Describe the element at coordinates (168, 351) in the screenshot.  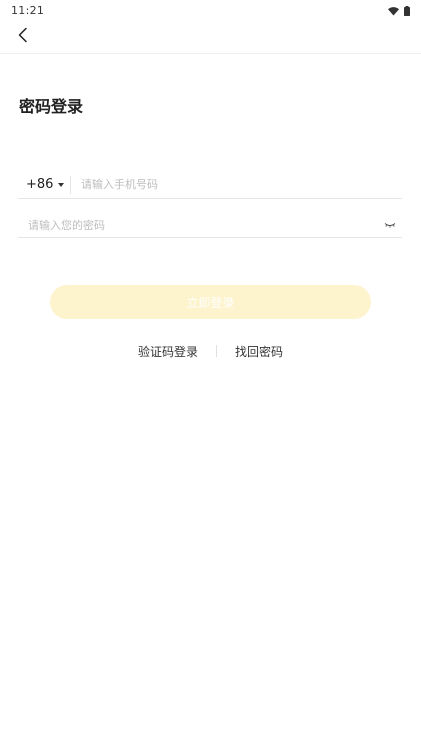
I see `sms-login-link: 验证码登录` at that location.